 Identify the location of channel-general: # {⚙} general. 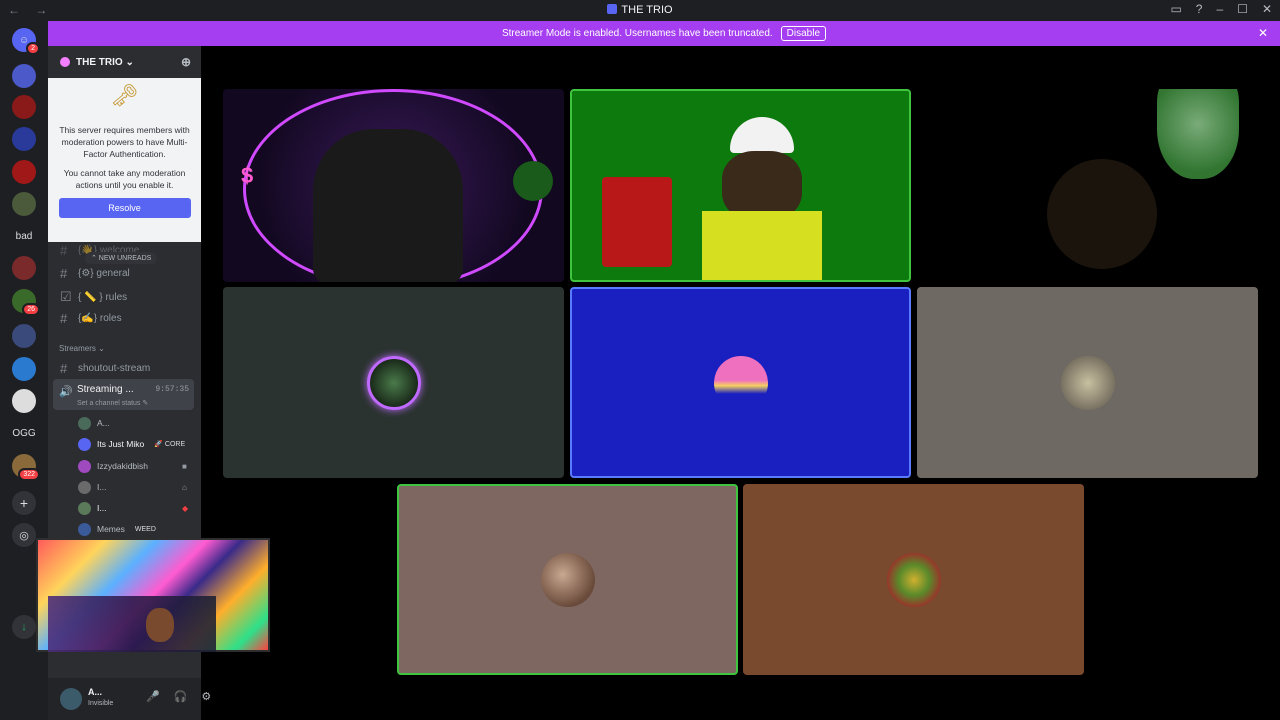
(95, 273).